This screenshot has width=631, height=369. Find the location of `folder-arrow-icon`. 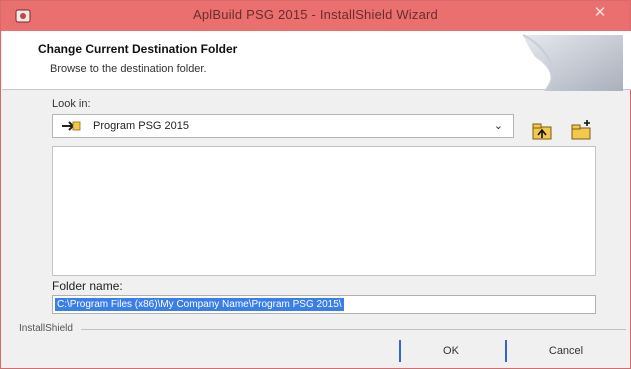

folder-arrow-icon is located at coordinates (71, 126).